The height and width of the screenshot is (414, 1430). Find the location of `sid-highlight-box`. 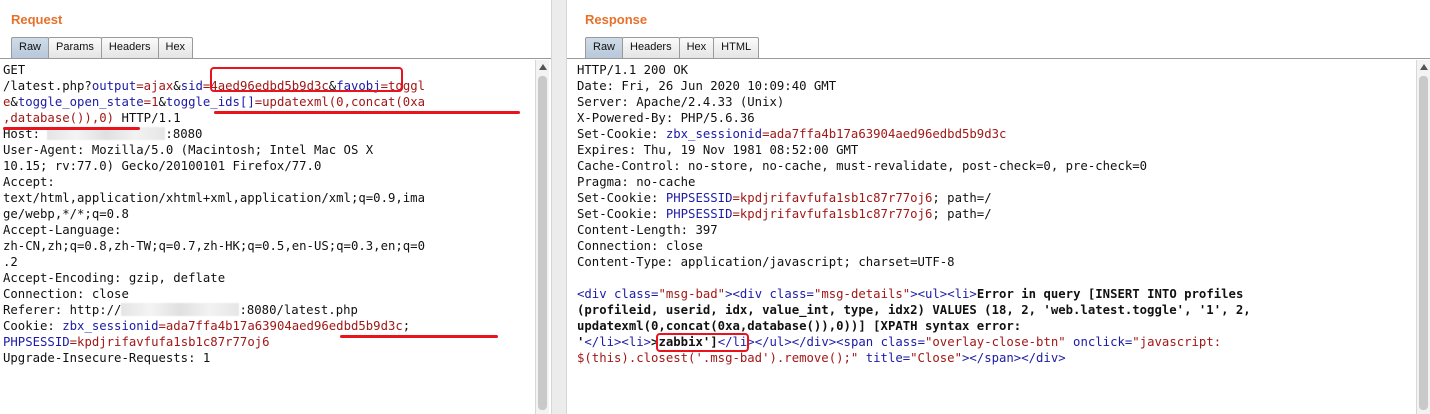

sid-highlight-box is located at coordinates (306, 79).